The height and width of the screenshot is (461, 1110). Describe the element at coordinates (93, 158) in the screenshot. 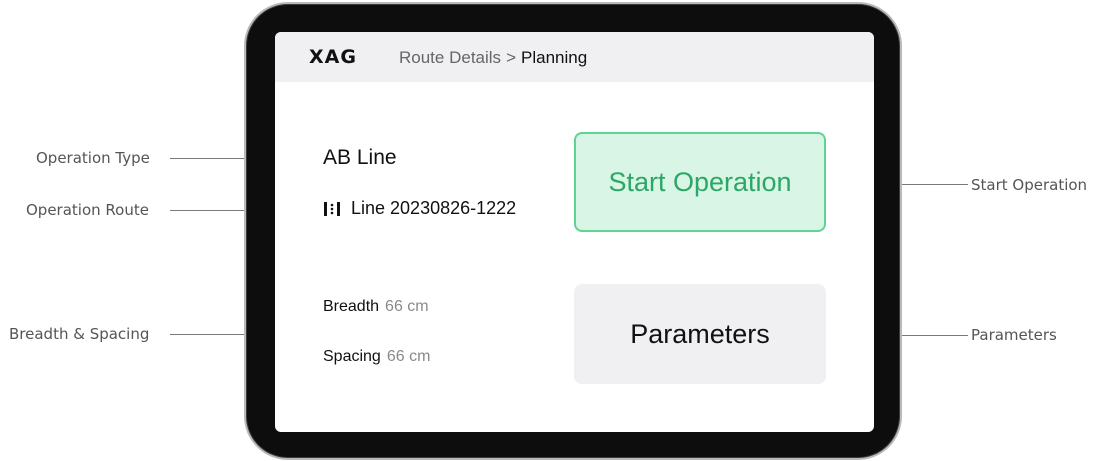

I see `annotation-operation-type: Operation Type` at that location.